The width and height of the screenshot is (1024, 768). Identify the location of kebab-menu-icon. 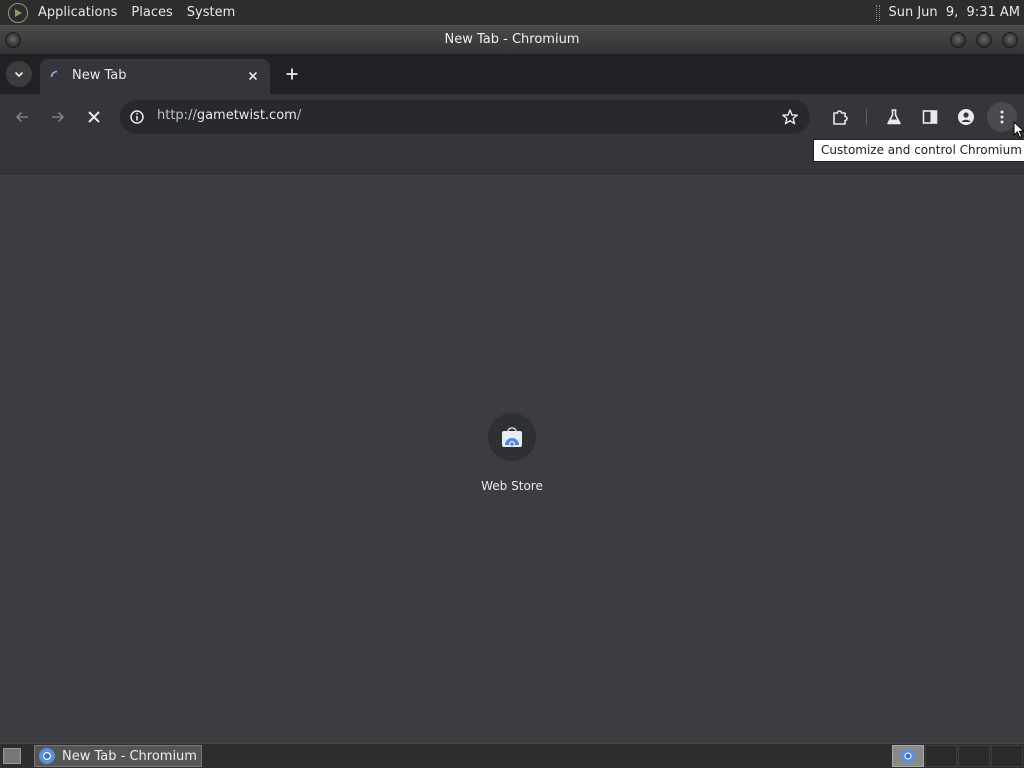
(1002, 117).